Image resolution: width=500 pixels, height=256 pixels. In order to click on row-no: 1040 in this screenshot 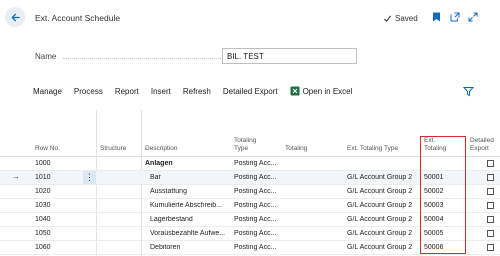, I will do `click(43, 219)`.